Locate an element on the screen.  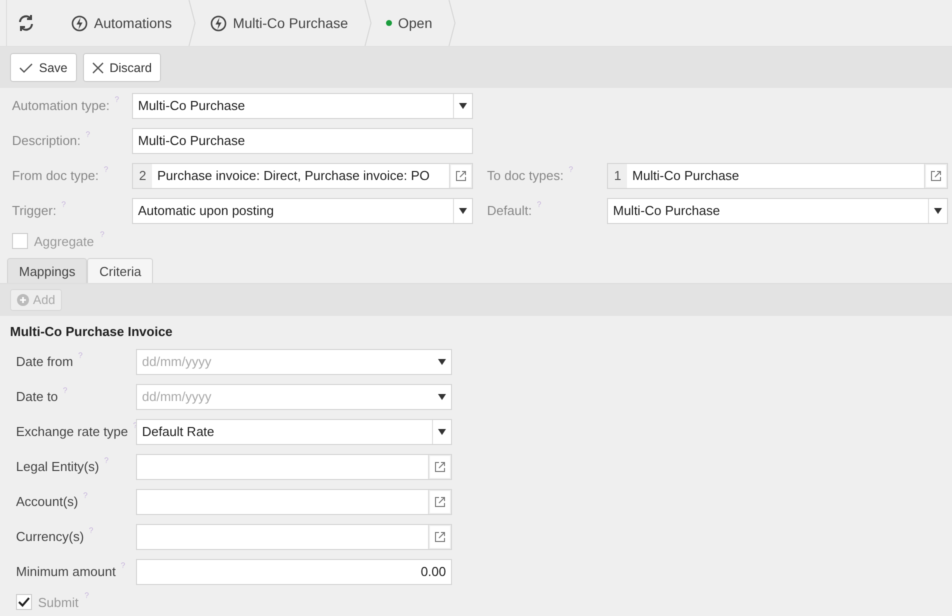
breadcrumb-link: Multi-Co Purchase is located at coordinates (279, 23).